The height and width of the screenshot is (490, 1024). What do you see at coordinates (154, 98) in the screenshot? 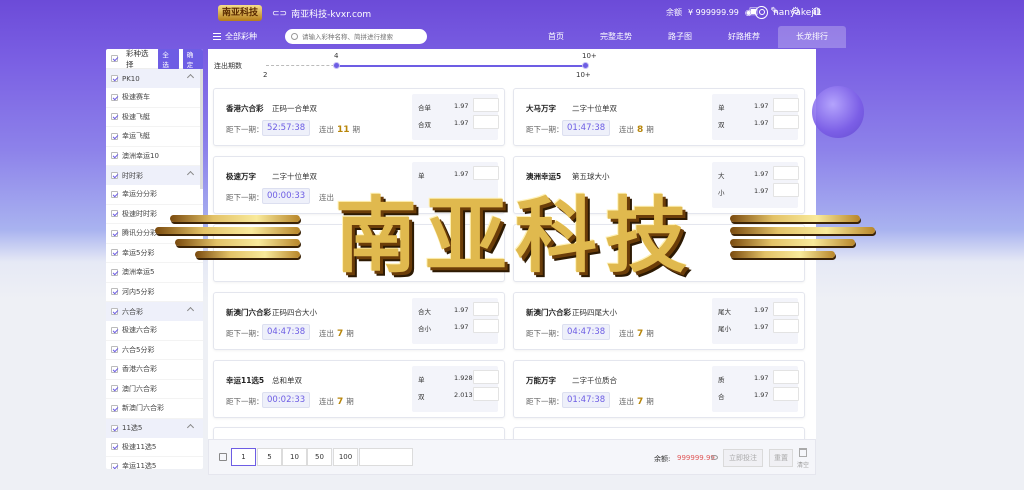
I see `sidebar-item: 极速赛车` at bounding box center [154, 98].